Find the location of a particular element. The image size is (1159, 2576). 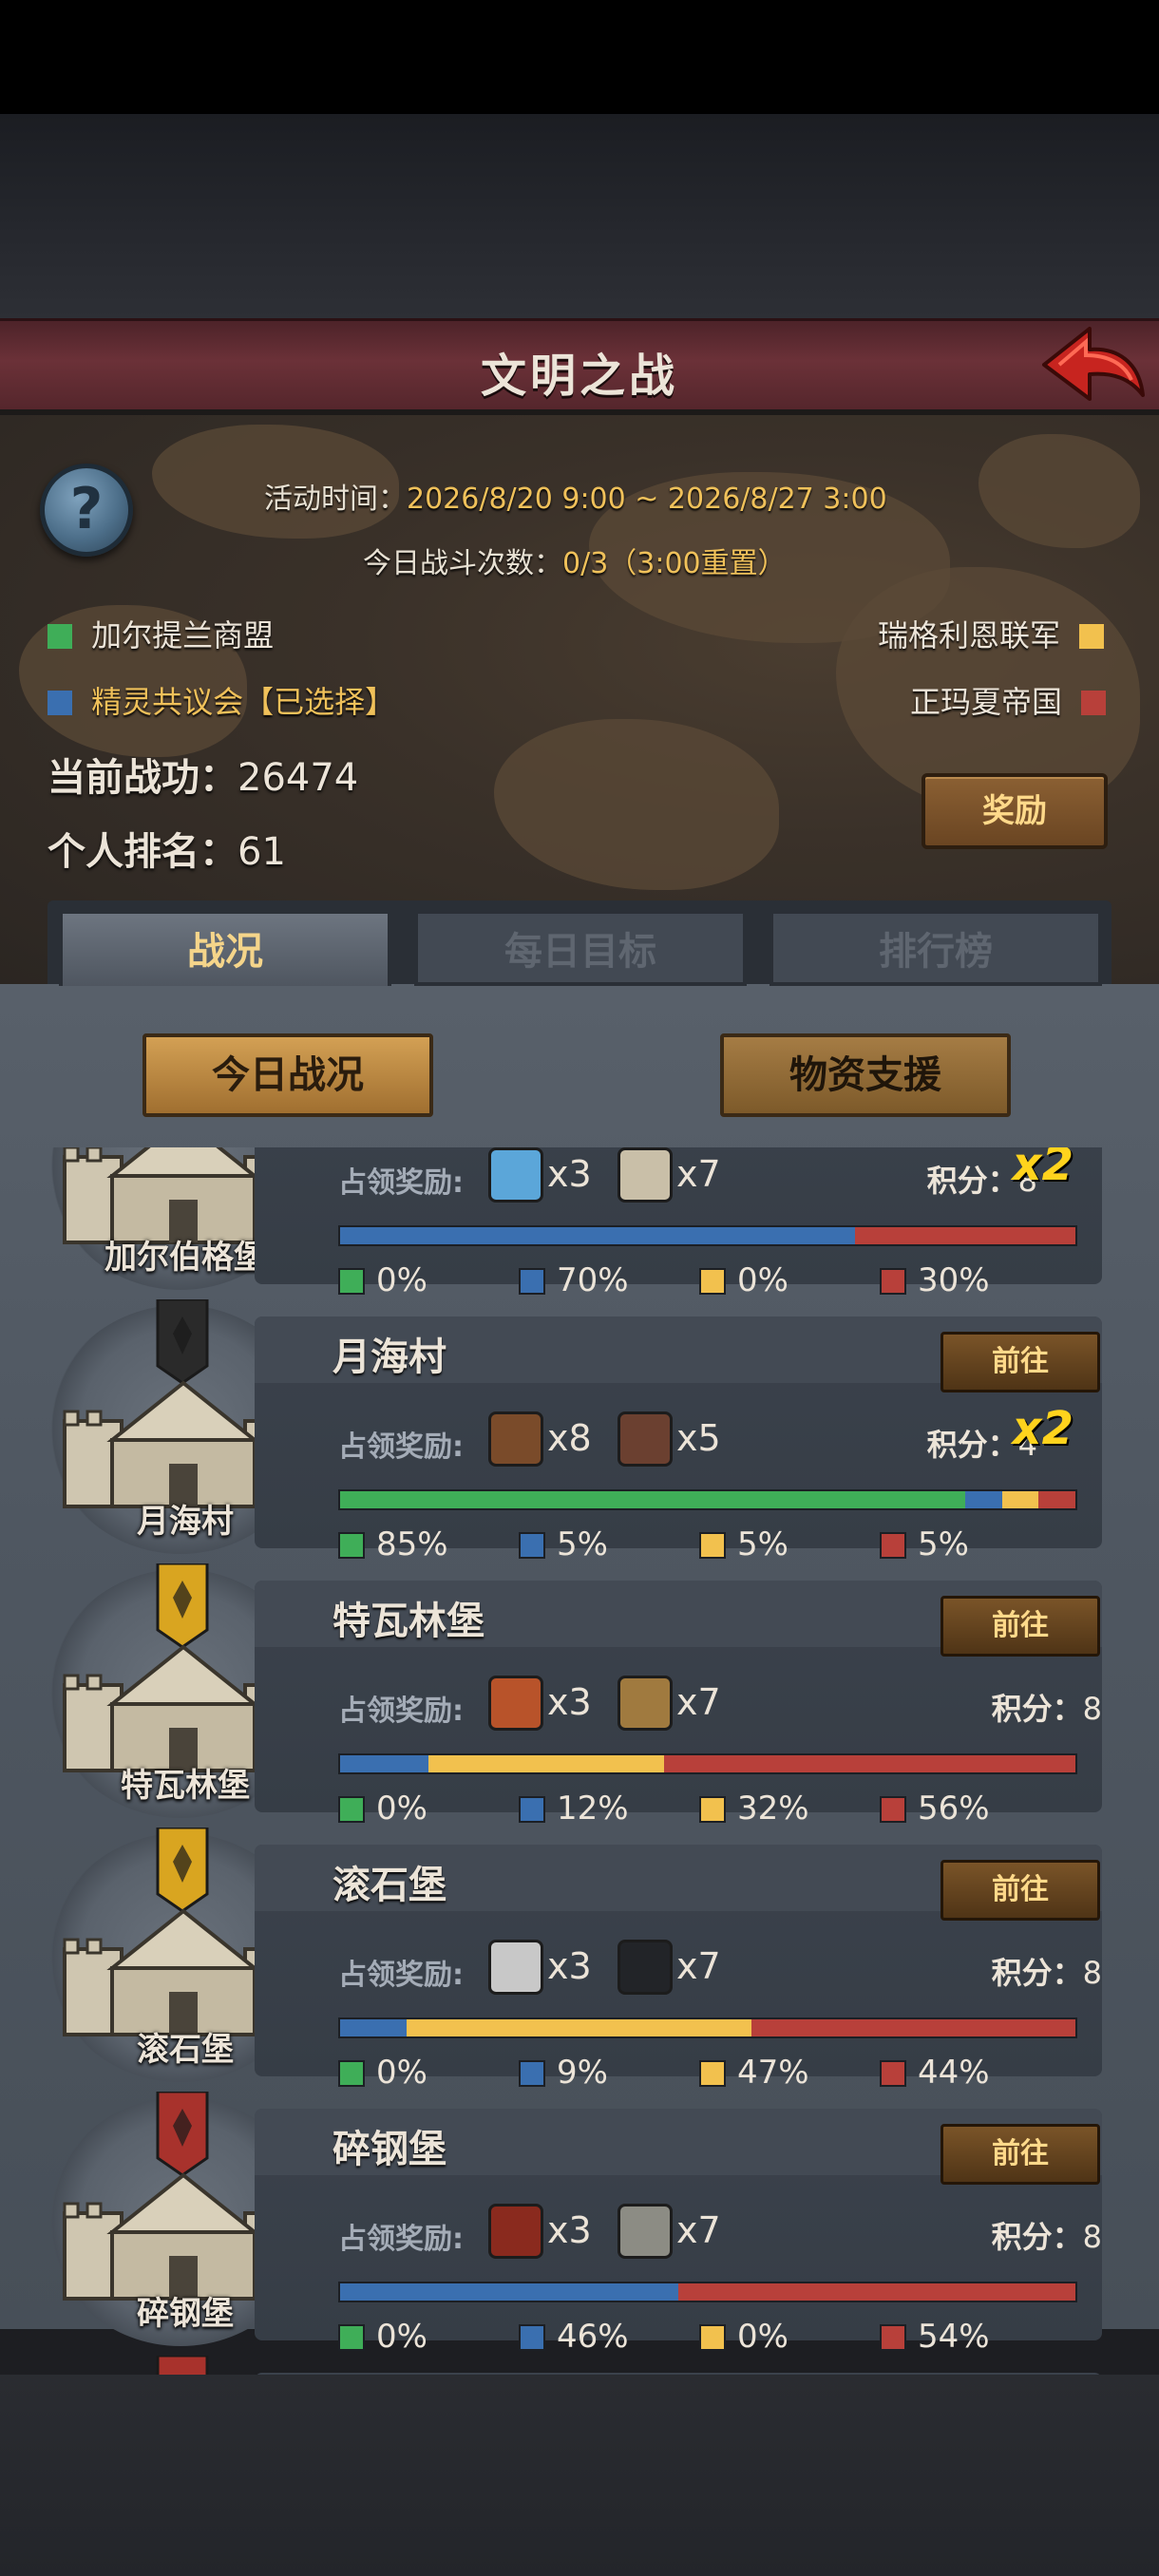

faction-percent: 54% is located at coordinates (935, 2337).